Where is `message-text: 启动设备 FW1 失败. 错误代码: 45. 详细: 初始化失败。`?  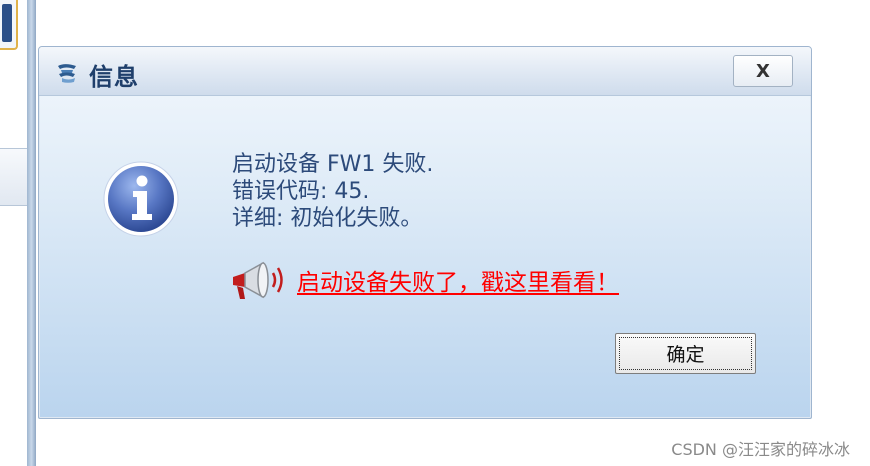
message-text: 启动设备 FW1 失败. 错误代码: 45. 详细: 初始化失败。 is located at coordinates (332, 191).